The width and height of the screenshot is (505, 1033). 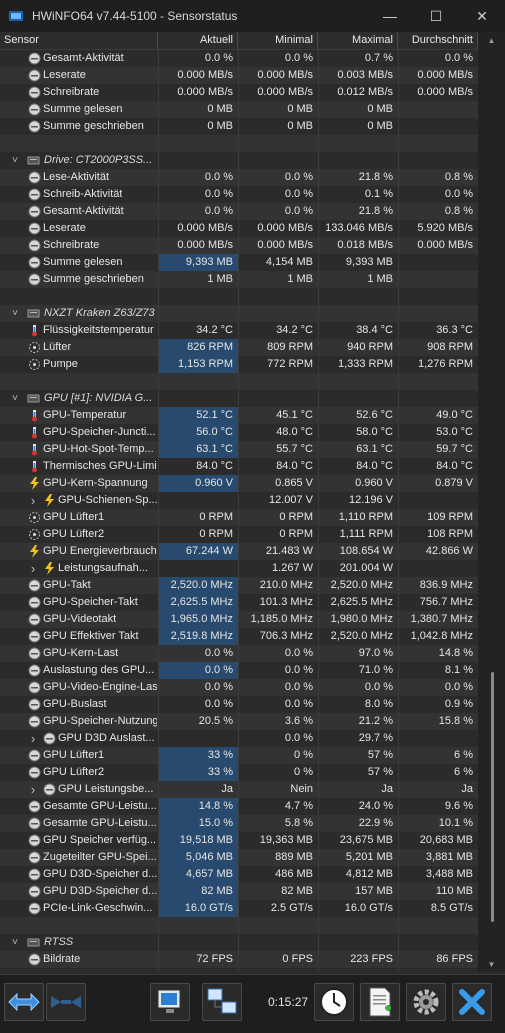 What do you see at coordinates (239, 194) in the screenshot?
I see `sensor-row: Schreib-Aktivität 0.0 % 0.0 % 0.1 % 0.0 %` at bounding box center [239, 194].